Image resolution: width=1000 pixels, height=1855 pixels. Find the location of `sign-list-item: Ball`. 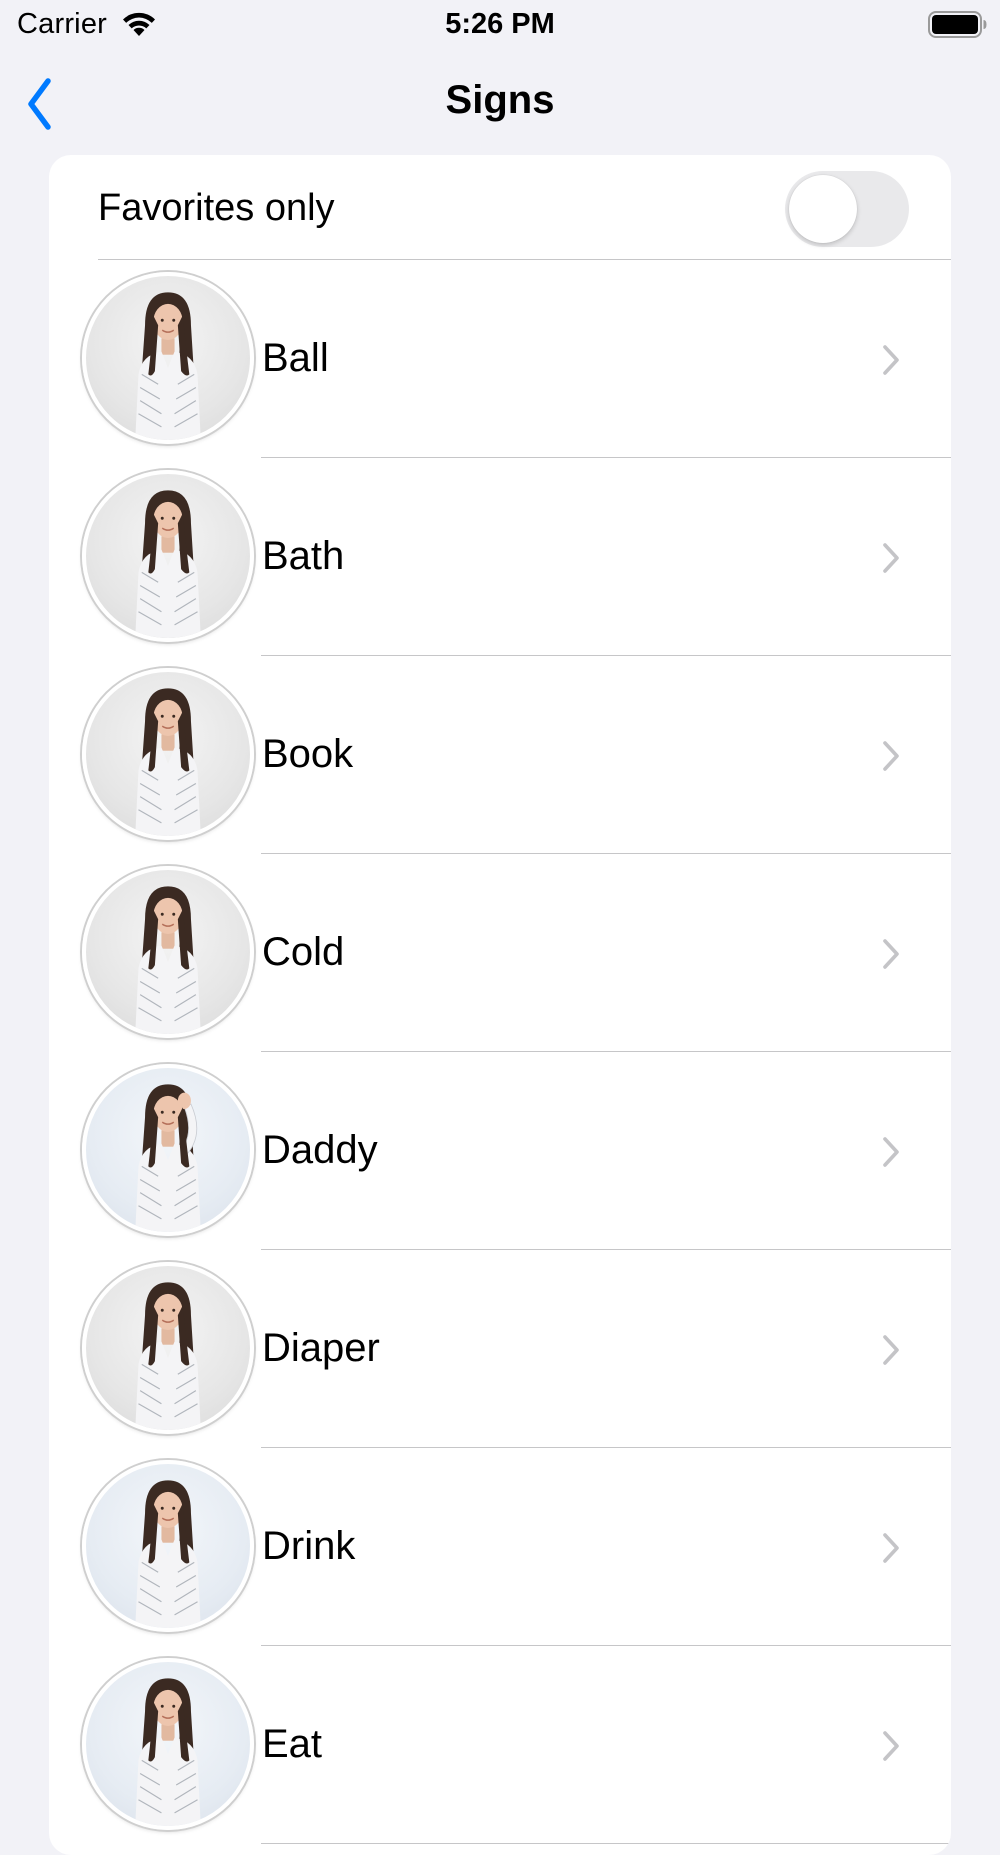

sign-list-item: Ball is located at coordinates (500, 359).